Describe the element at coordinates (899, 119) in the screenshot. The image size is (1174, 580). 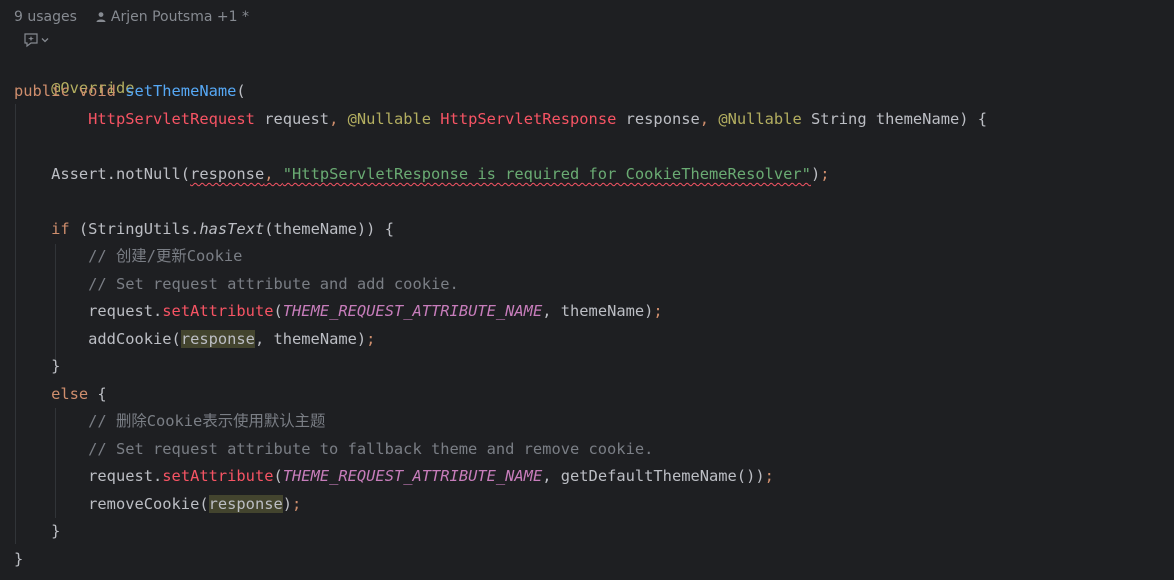
I see `code-text: String themeName) {` at that location.